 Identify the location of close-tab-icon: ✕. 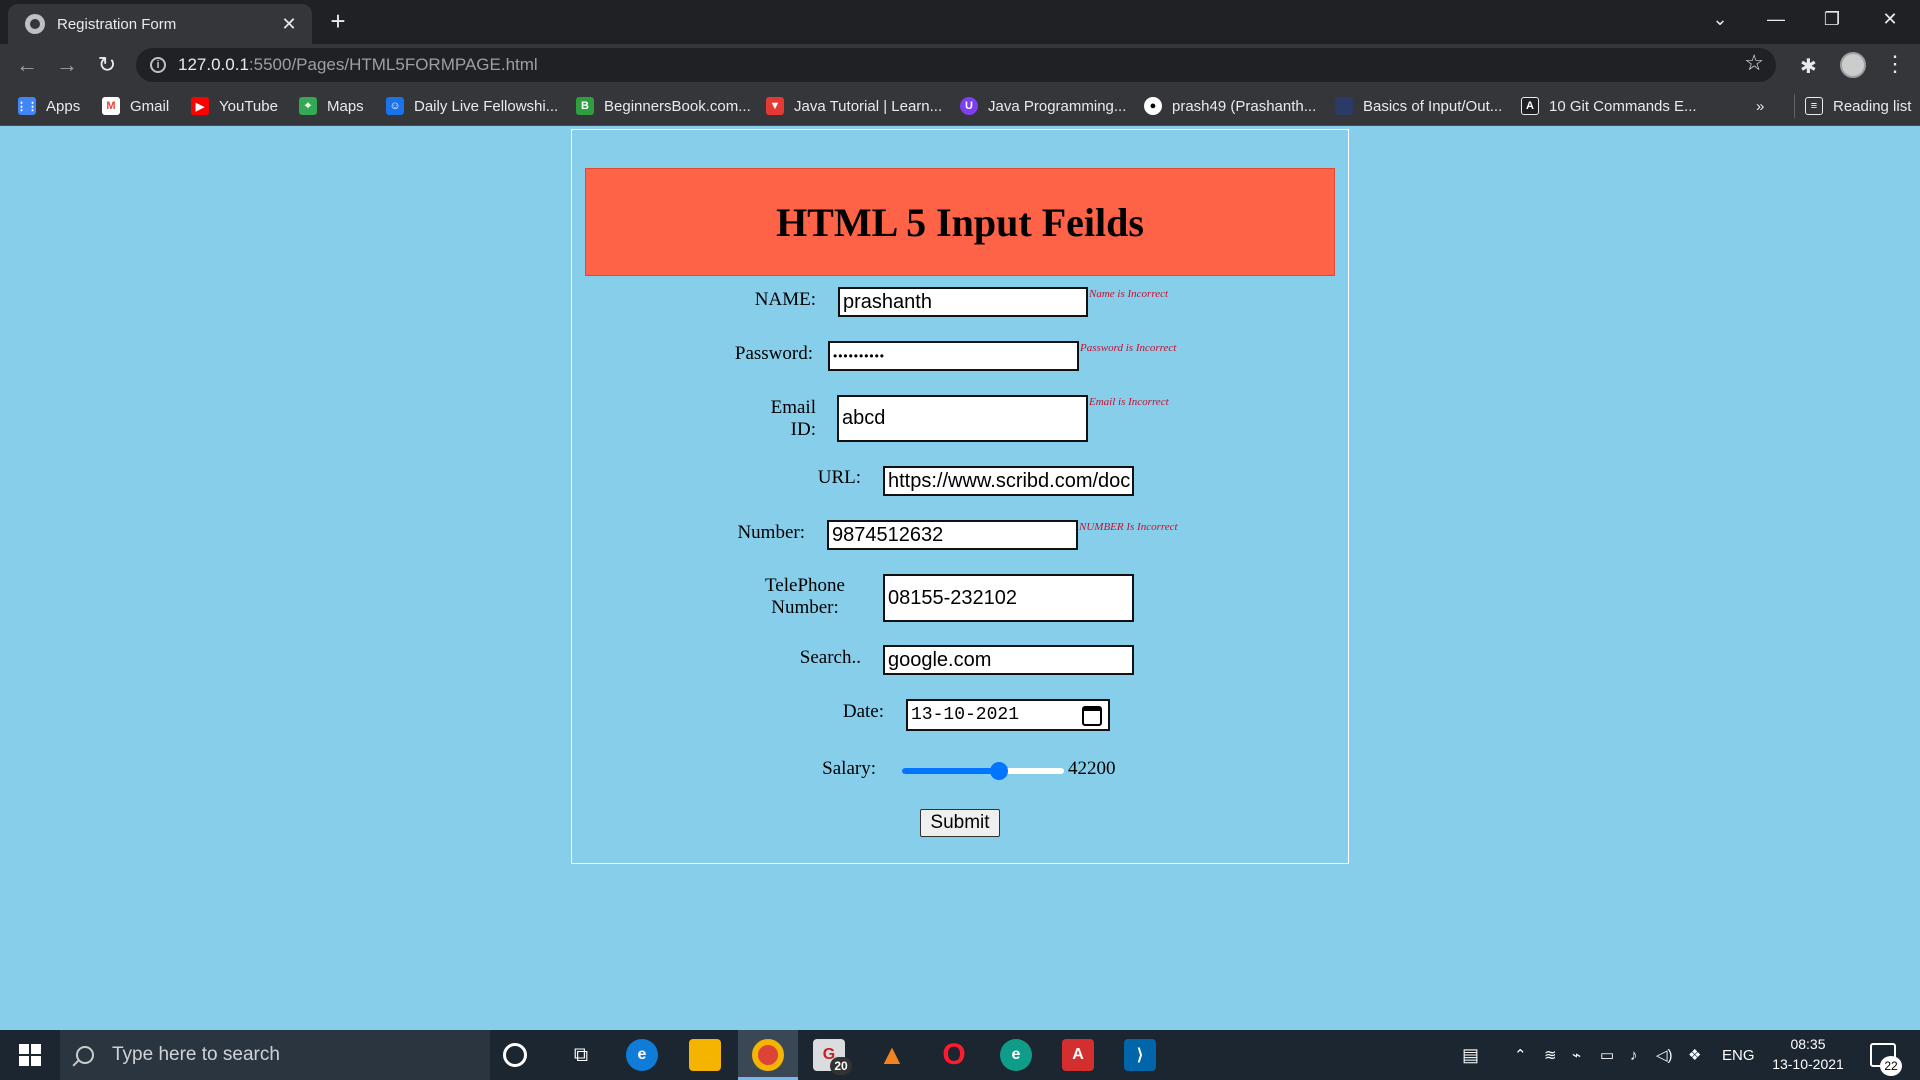
(289, 24).